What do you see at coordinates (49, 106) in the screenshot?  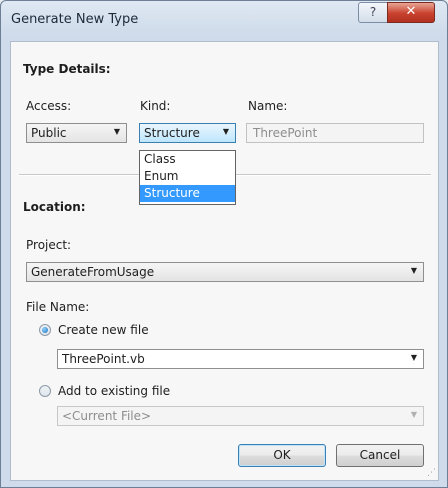 I see `access-label: Access:` at bounding box center [49, 106].